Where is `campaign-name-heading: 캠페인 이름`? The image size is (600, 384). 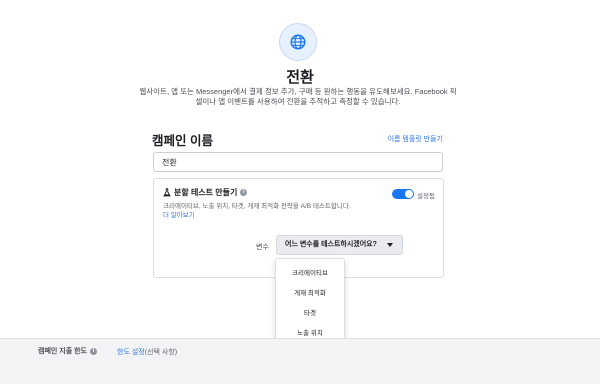
campaign-name-heading: 캠페인 이름 is located at coordinates (182, 141).